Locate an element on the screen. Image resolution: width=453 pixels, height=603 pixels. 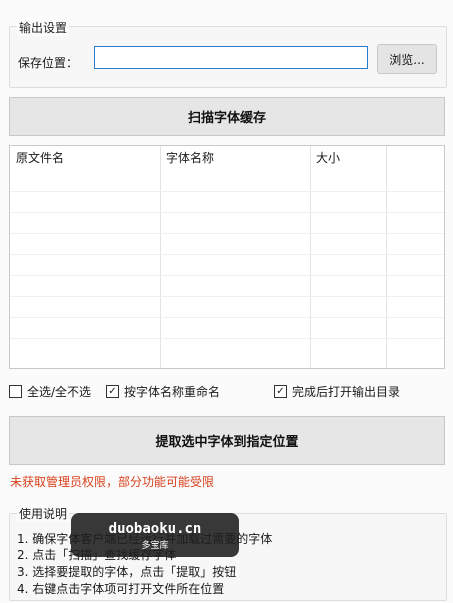
column-header-size: 大小 is located at coordinates (328, 157).